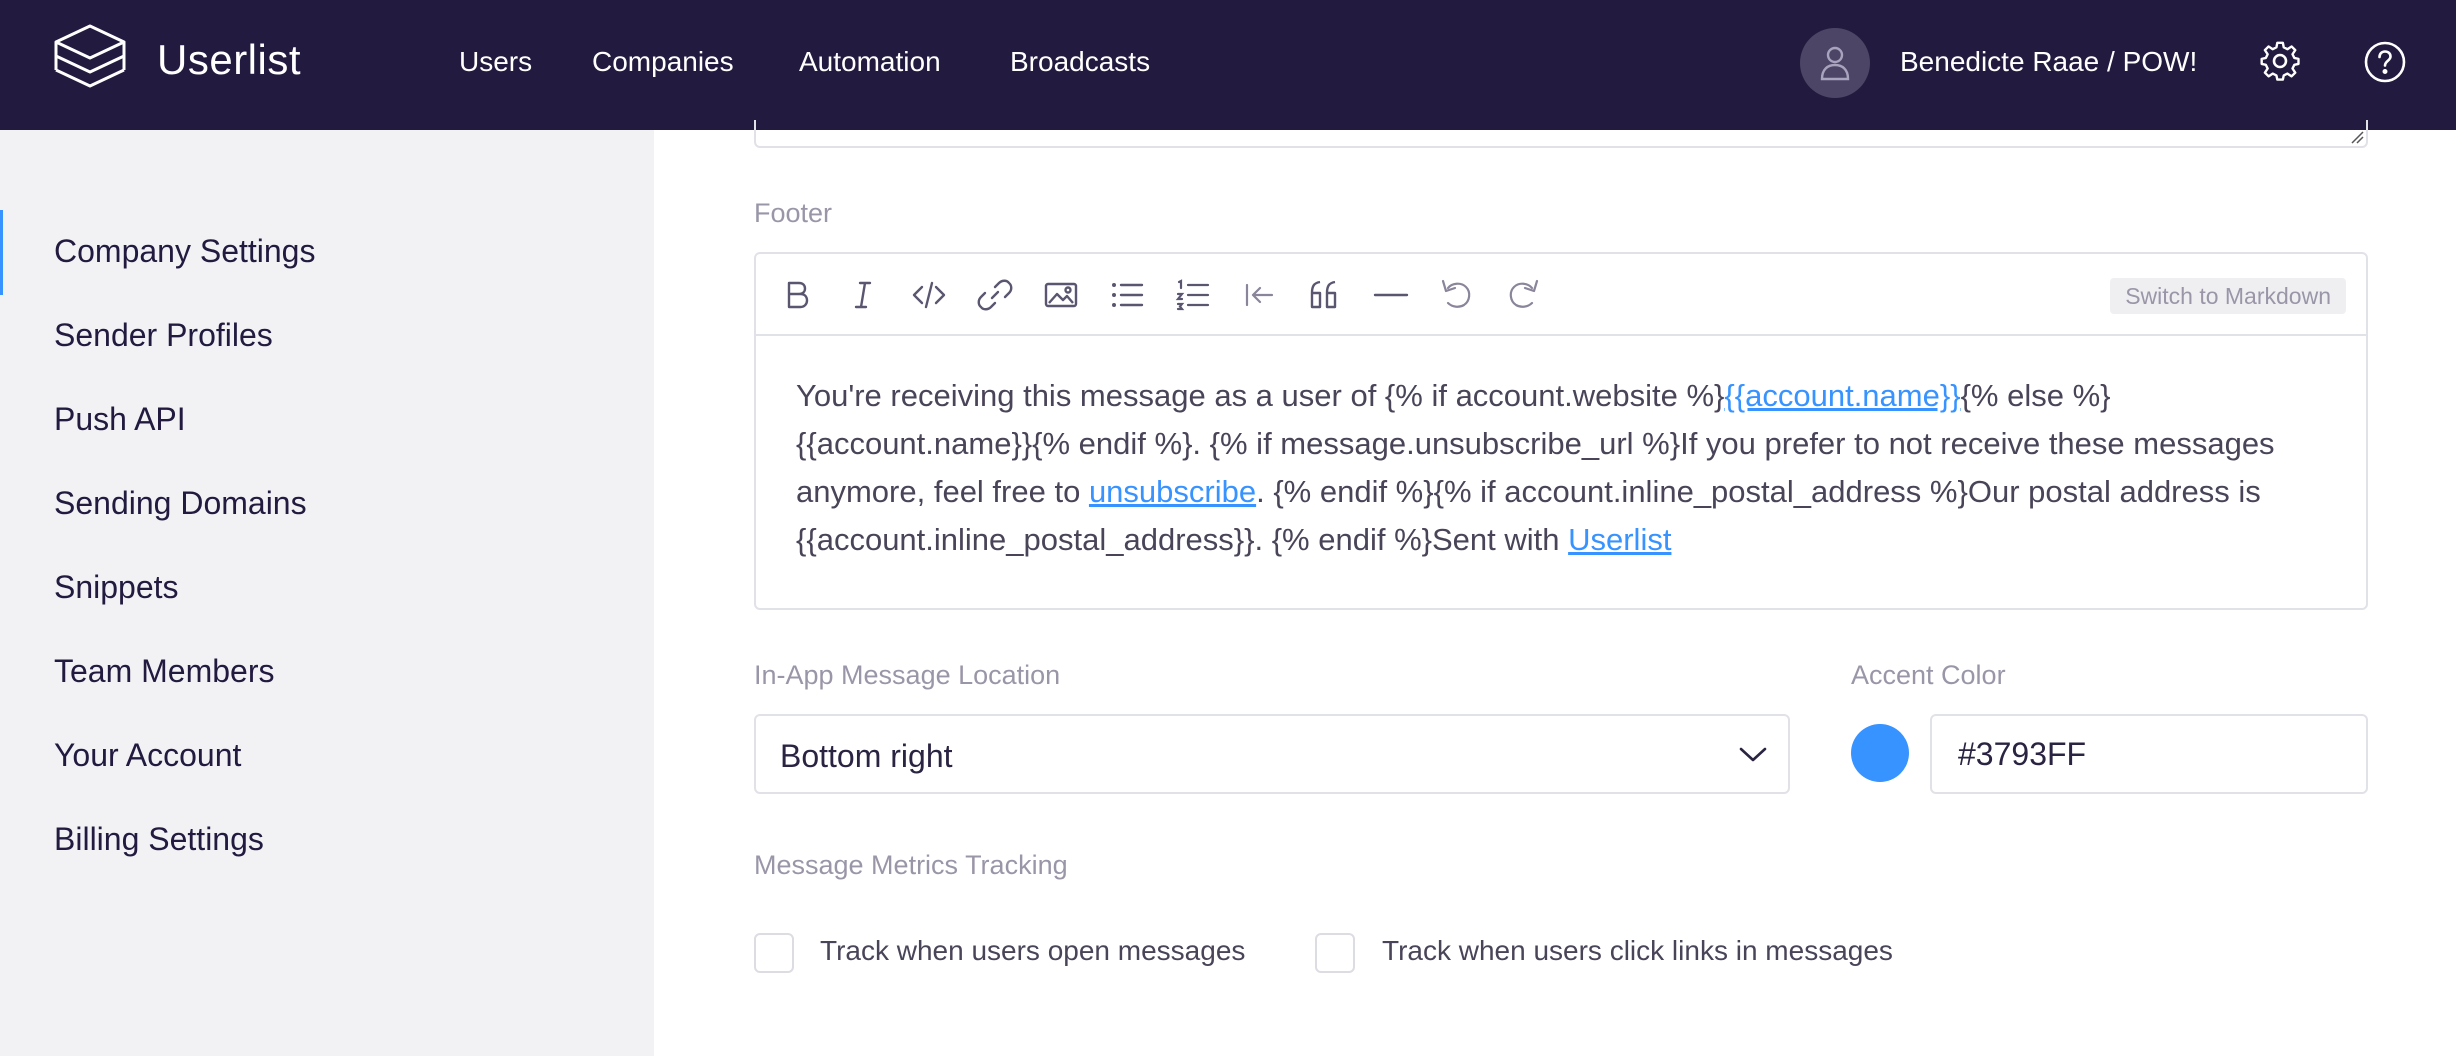  What do you see at coordinates (2280, 62) in the screenshot?
I see `gear-icon` at bounding box center [2280, 62].